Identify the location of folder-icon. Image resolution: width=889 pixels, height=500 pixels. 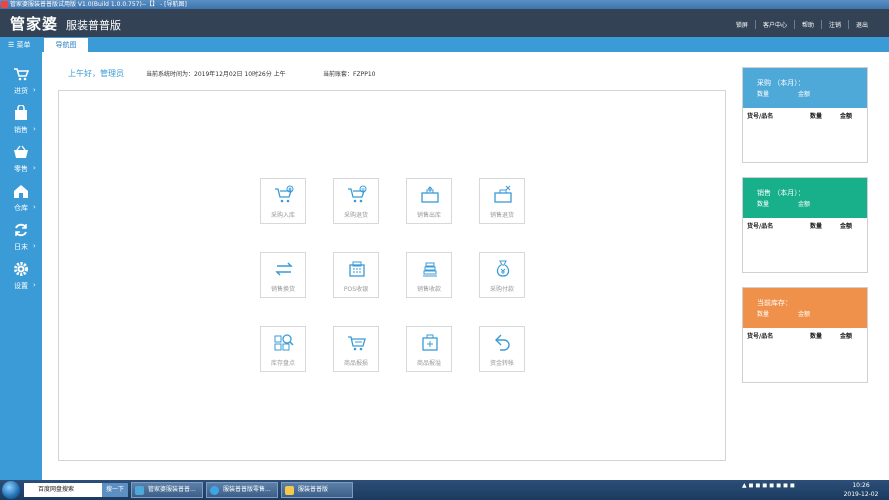
(289, 490).